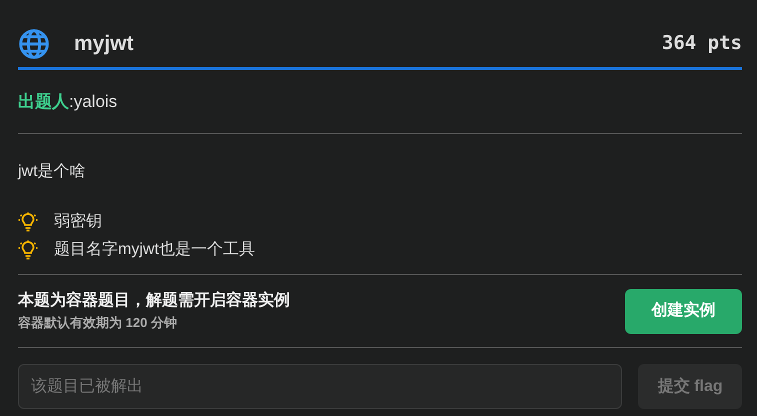  Describe the element at coordinates (52, 171) in the screenshot. I see `challenge-description: jwt是个啥` at that location.